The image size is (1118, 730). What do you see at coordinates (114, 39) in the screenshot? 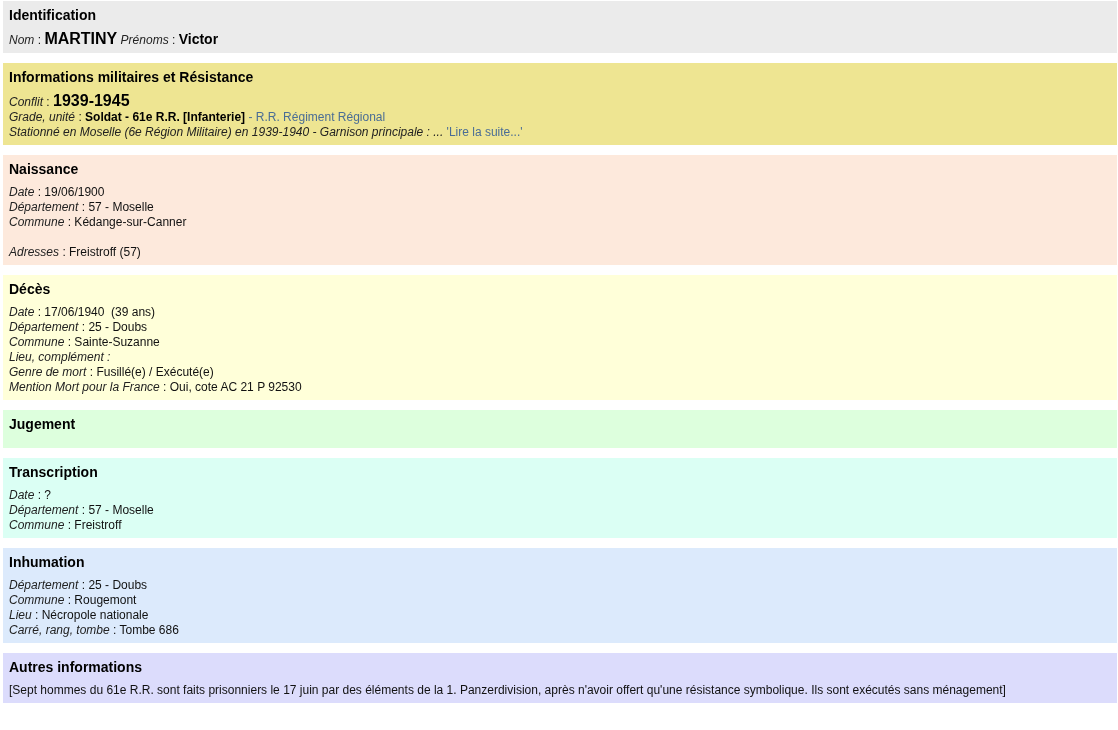
I see `field-line: Nom : MARTINY Prénoms : Victor` at bounding box center [114, 39].